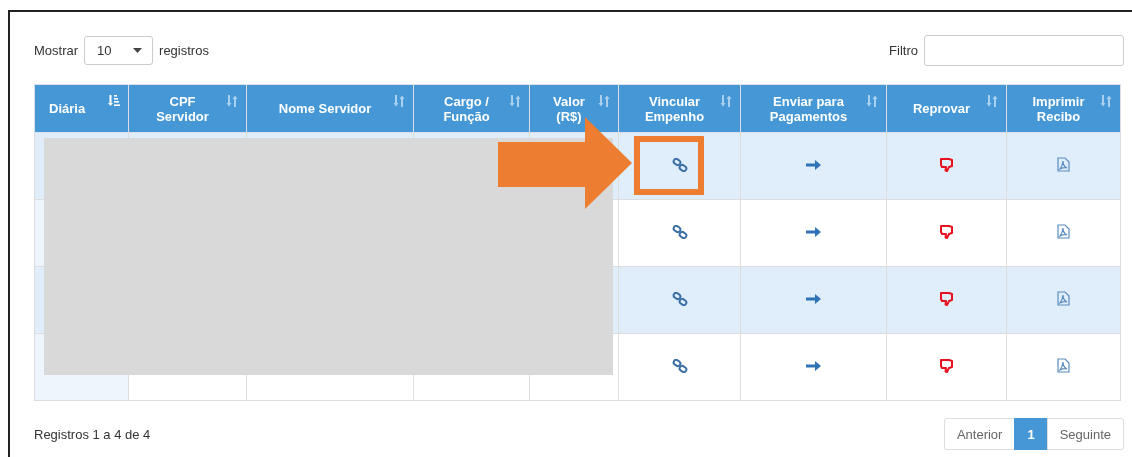  I want to click on column-header: Diária, so click(81, 108).